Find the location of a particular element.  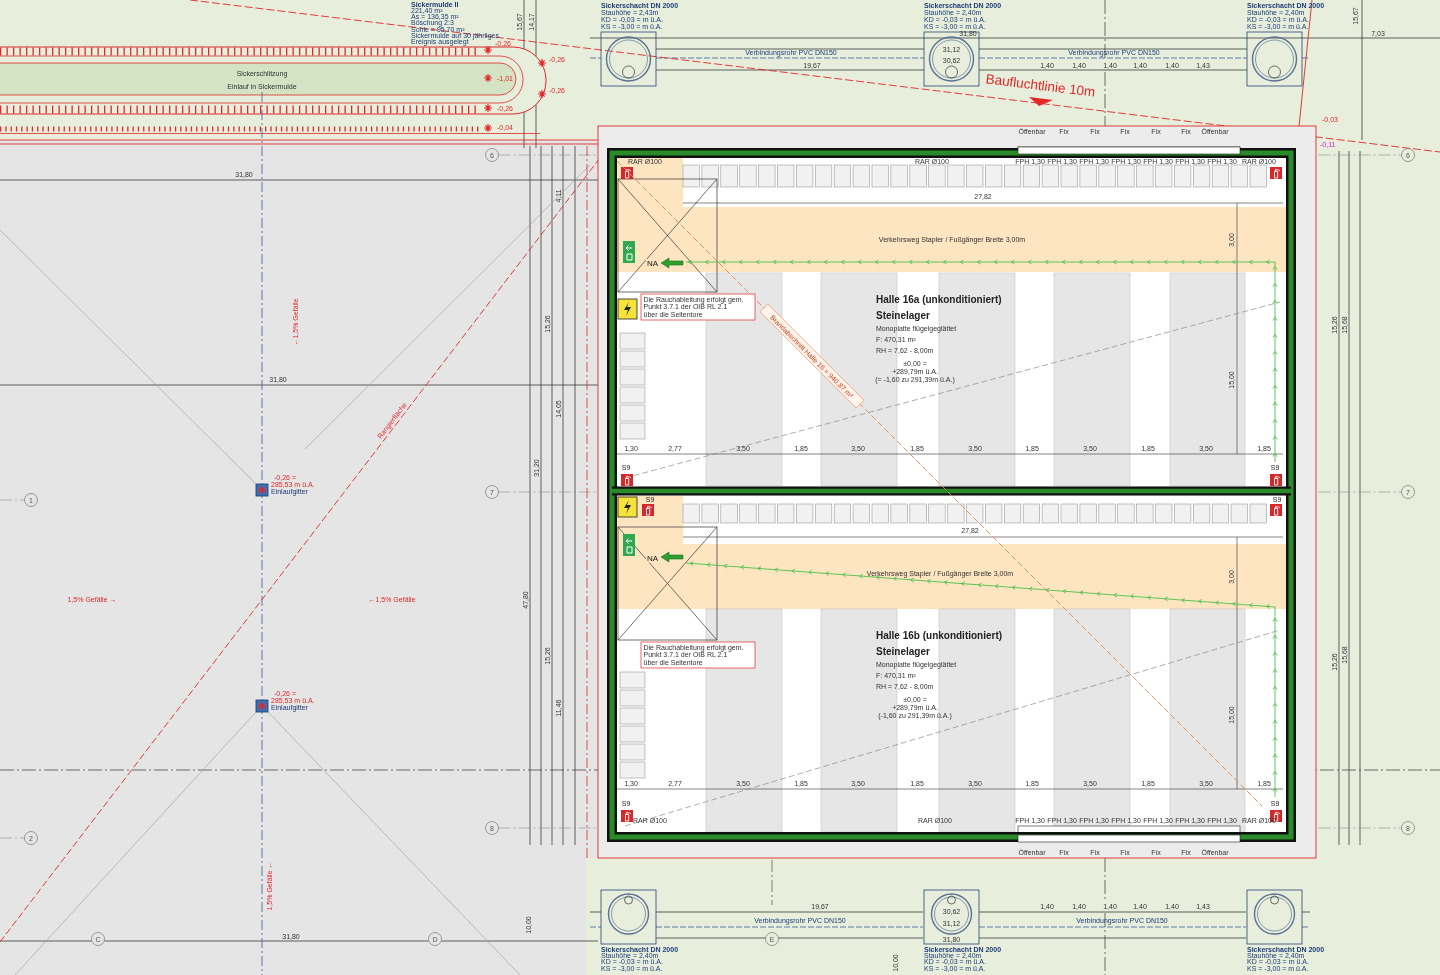

room-name: Halle 16b (unkonditioniert) is located at coordinates (939, 635).